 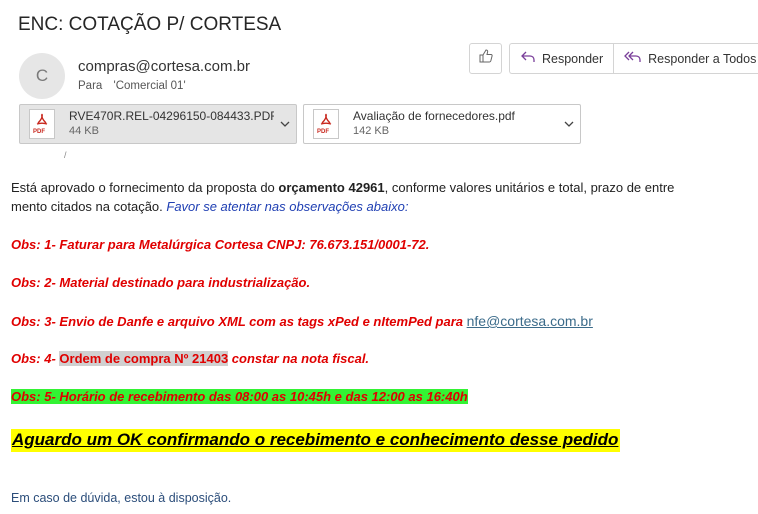 What do you see at coordinates (702, 58) in the screenshot?
I see `reply-all-label: Responder a Todos` at bounding box center [702, 58].